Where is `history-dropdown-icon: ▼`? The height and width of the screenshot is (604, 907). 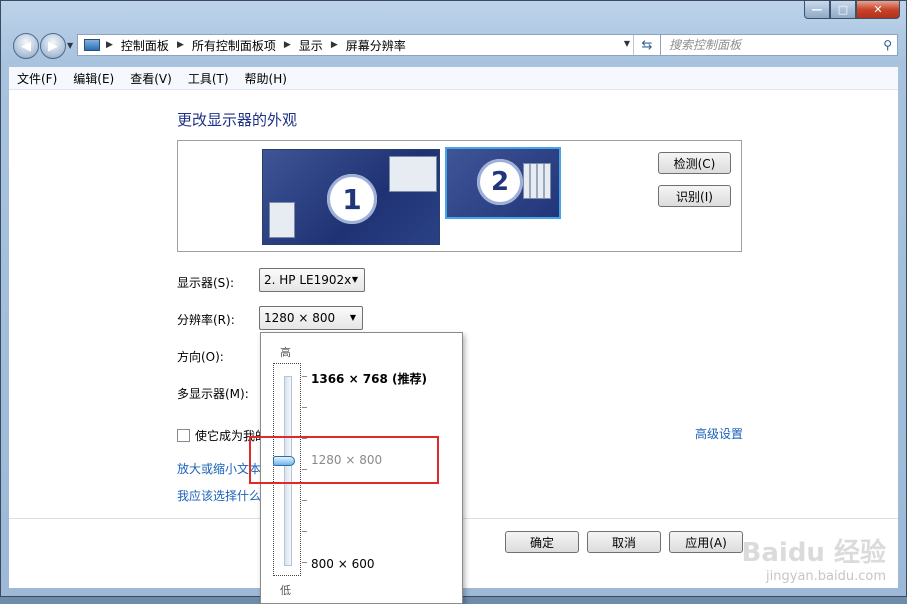
history-dropdown-icon: ▼ is located at coordinates (70, 45).